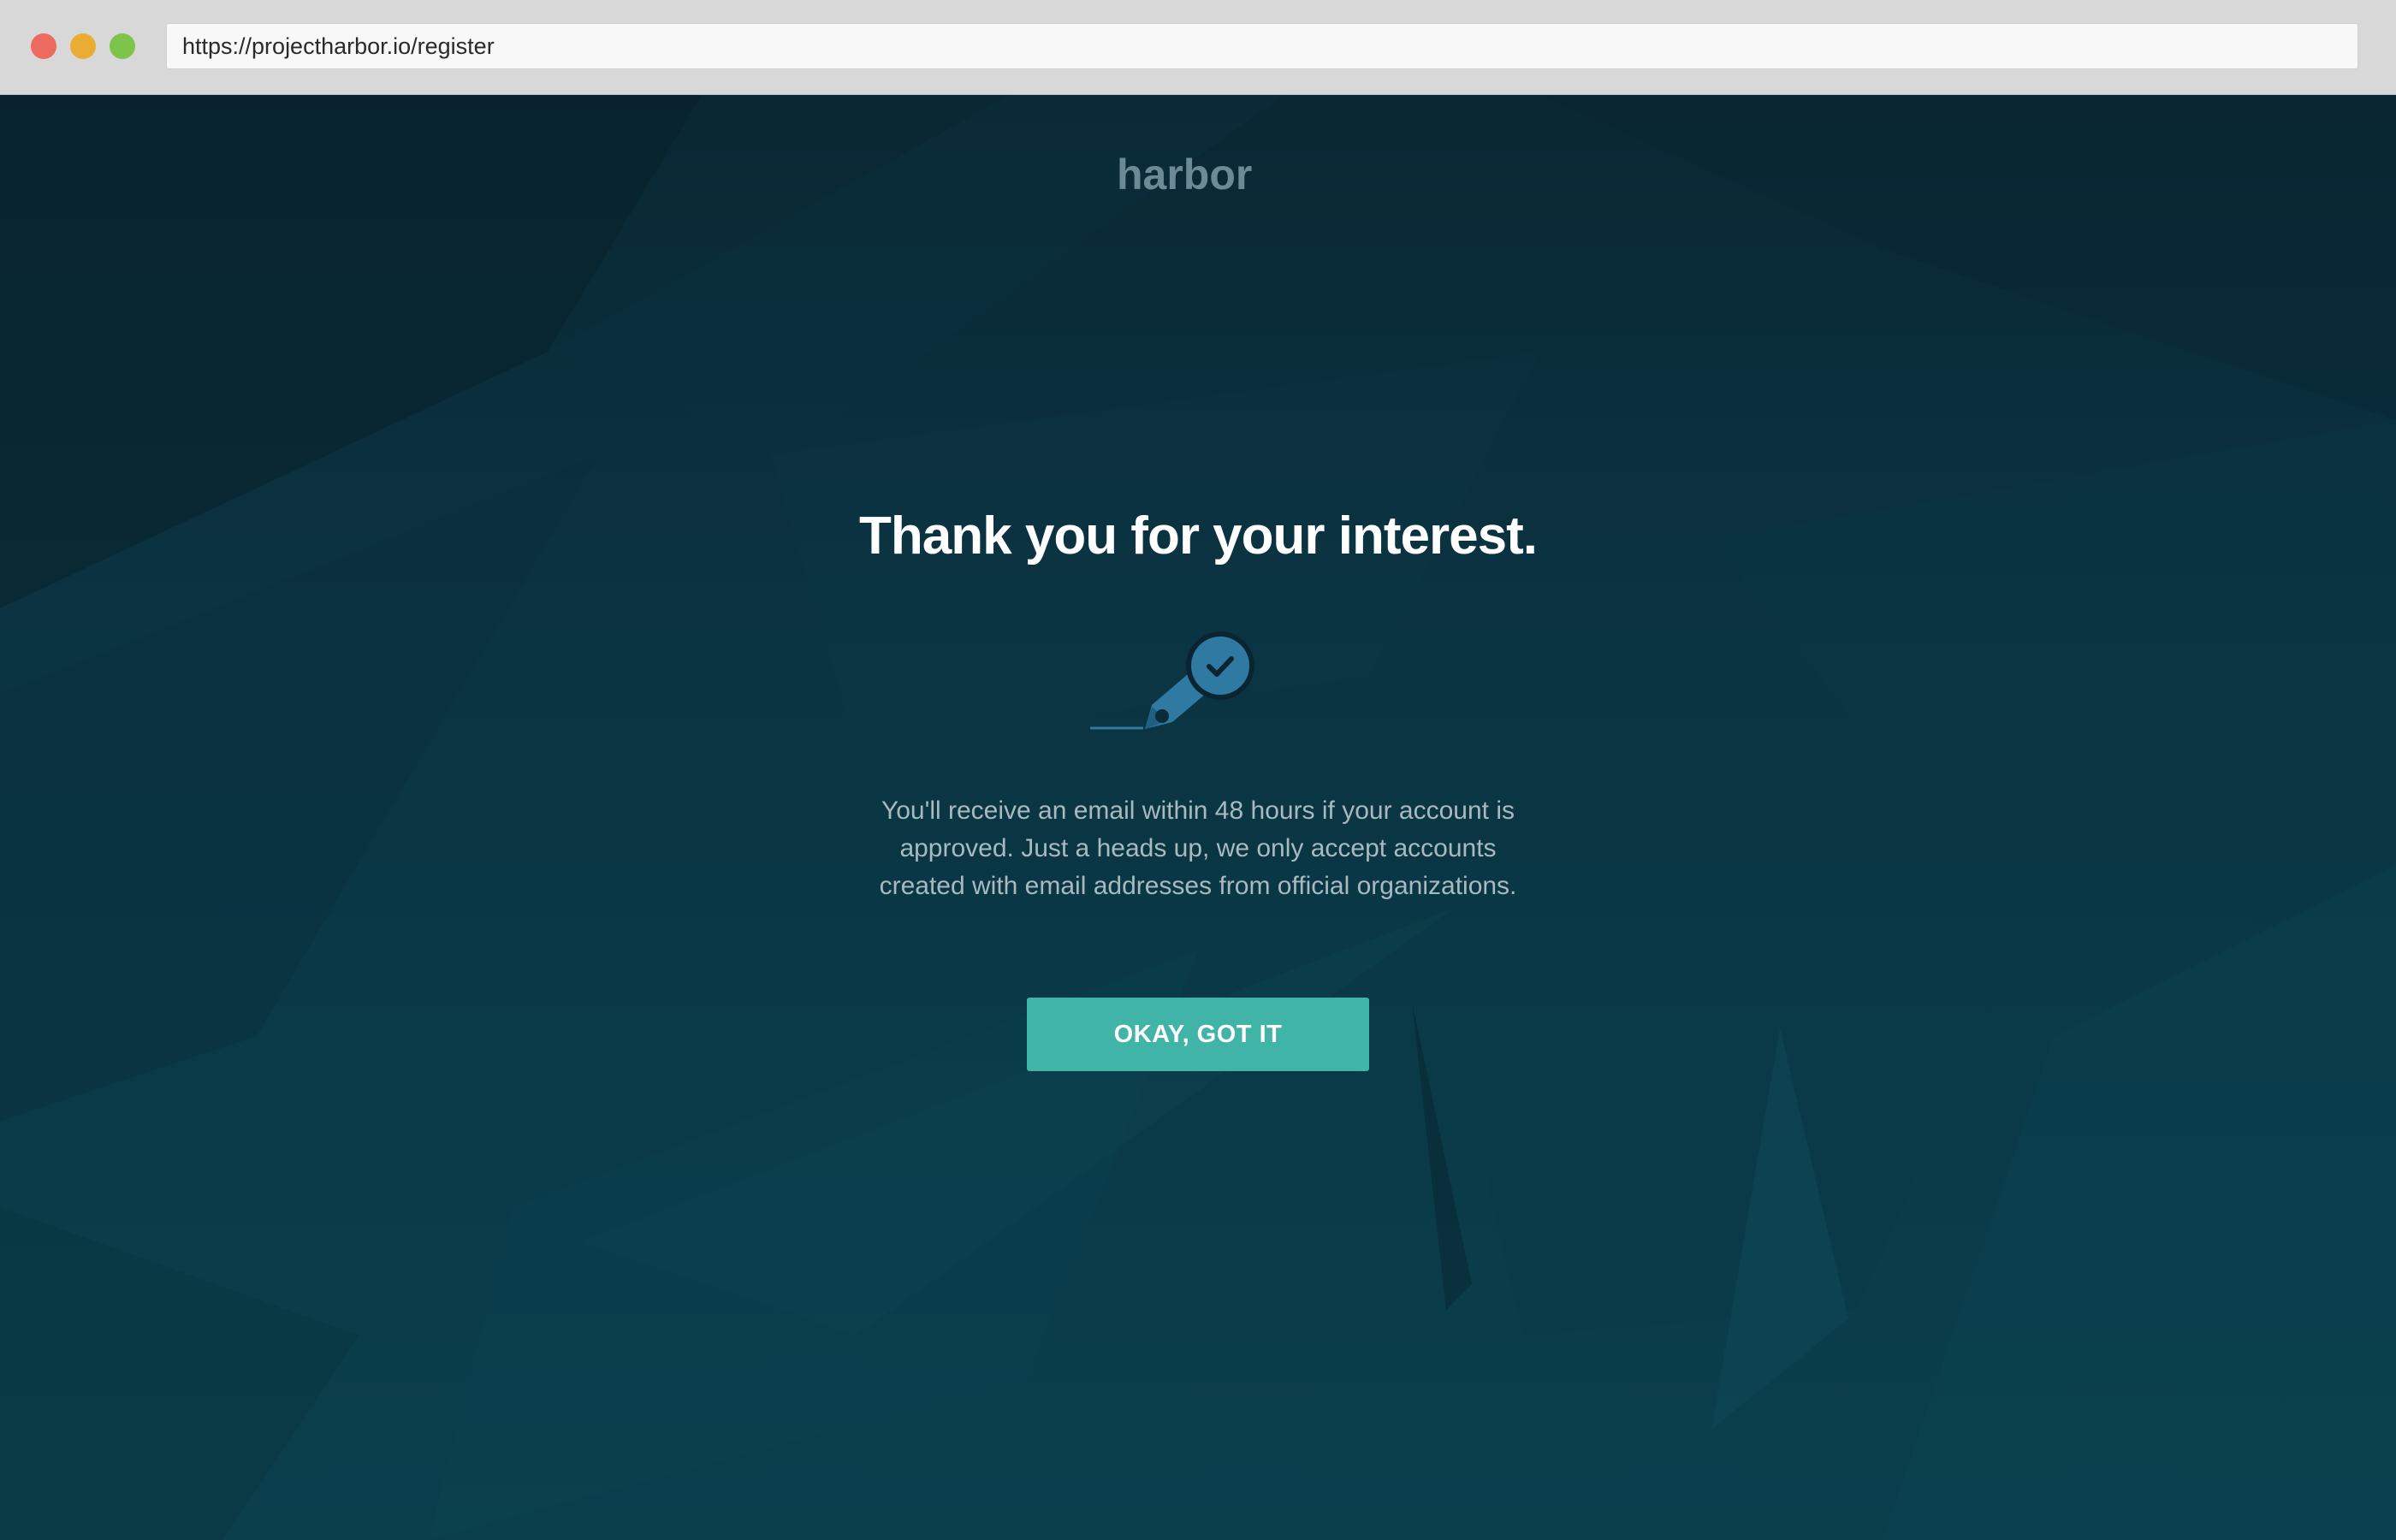 The width and height of the screenshot is (2396, 1540). What do you see at coordinates (1262, 46) in the screenshot?
I see `address-bar: https://projectharbor.io/register` at bounding box center [1262, 46].